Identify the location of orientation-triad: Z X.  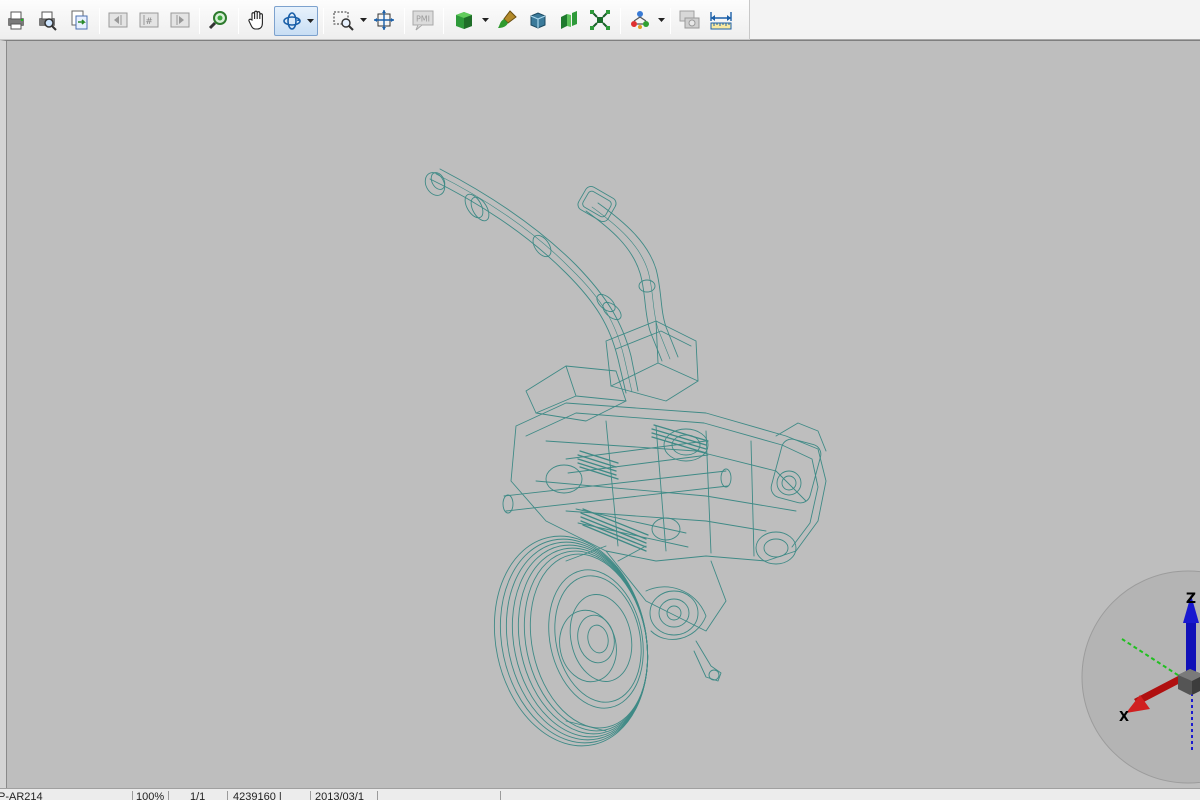
(1140, 678).